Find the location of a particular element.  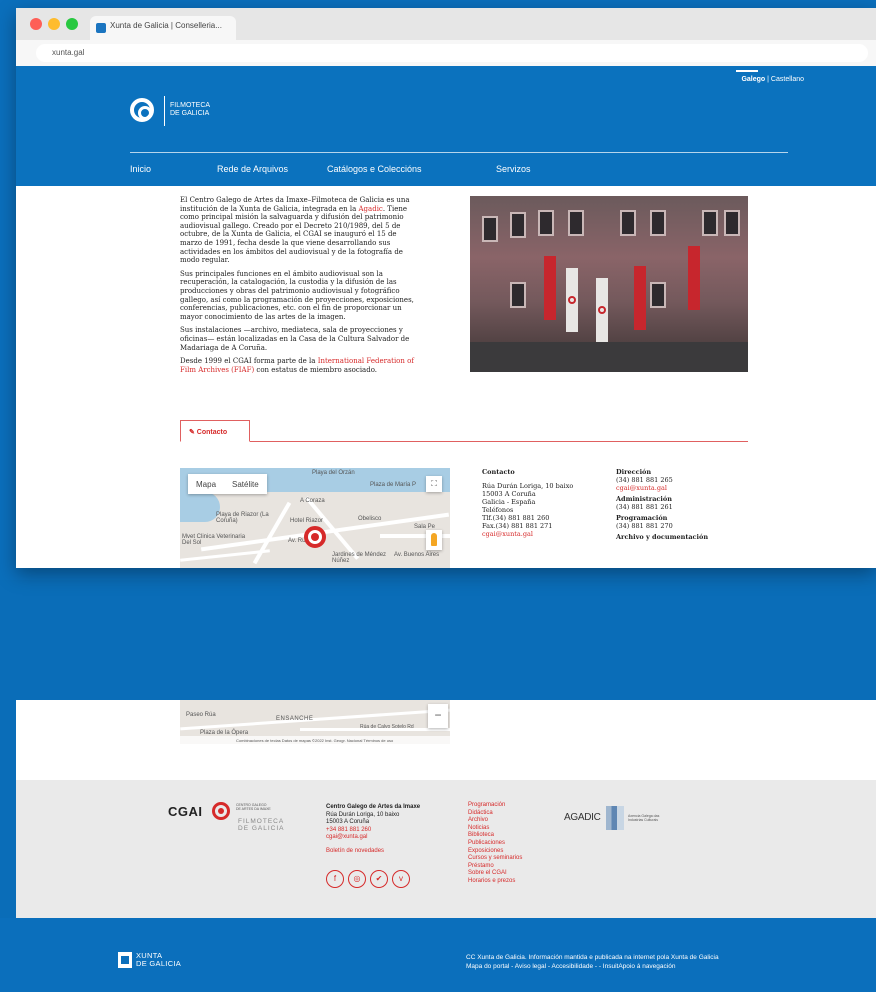

maximize-window-button is located at coordinates (72, 24).